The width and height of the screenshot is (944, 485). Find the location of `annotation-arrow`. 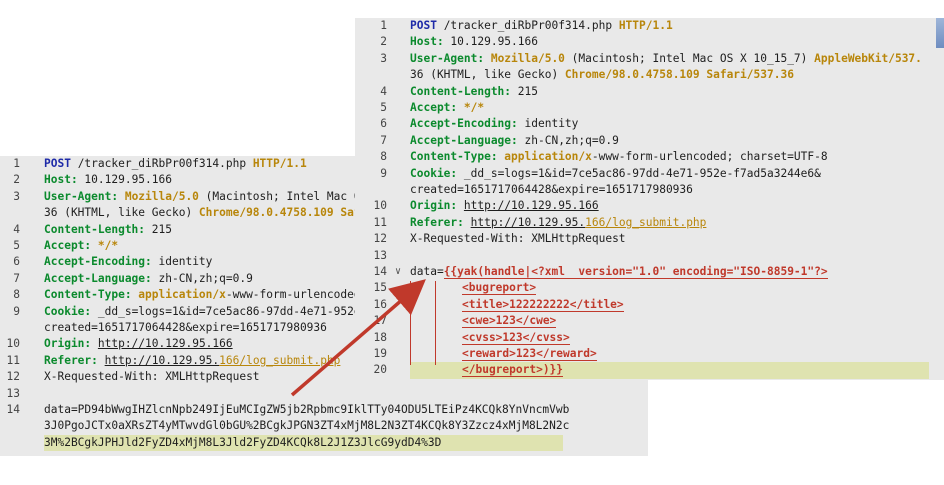

annotation-arrow is located at coordinates (358, 338).